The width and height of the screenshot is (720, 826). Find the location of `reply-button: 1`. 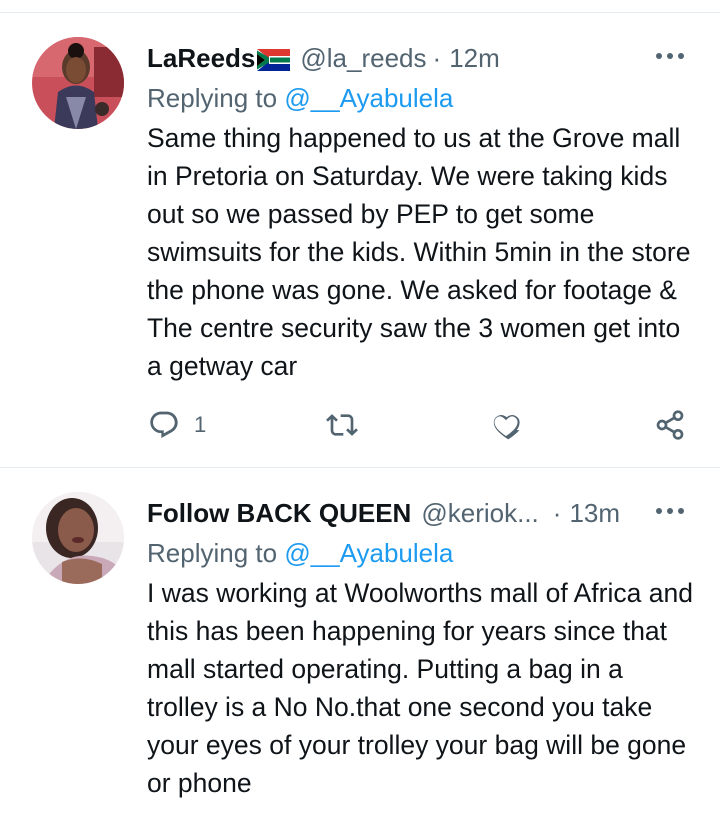

reply-button: 1 is located at coordinates (177, 425).